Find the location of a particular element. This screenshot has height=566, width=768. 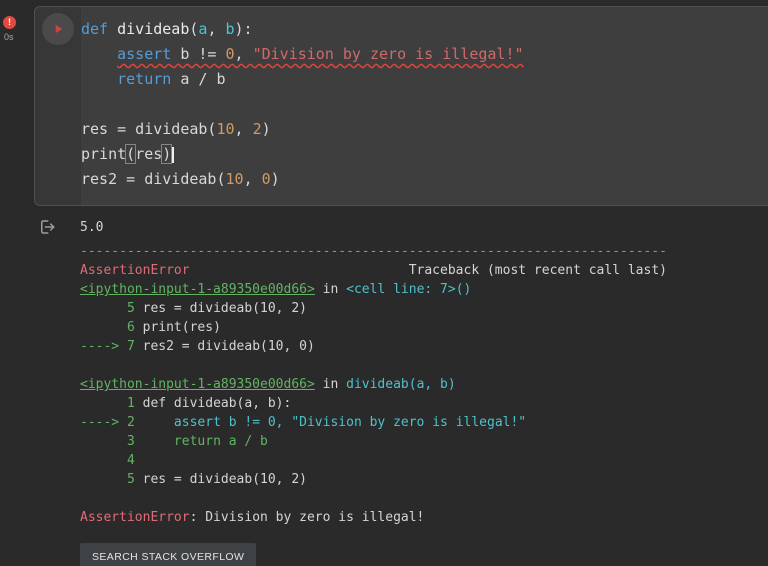

code-line: print(res) is located at coordinates (424, 154).